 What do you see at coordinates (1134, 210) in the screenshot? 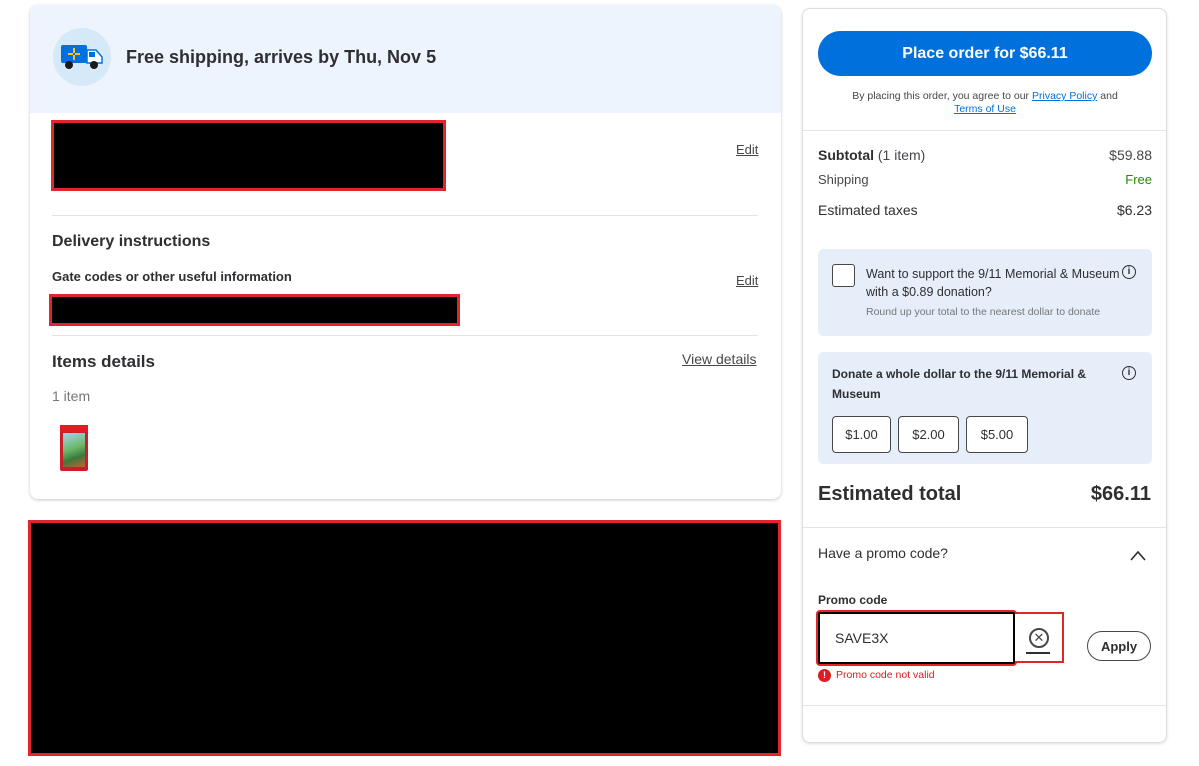
I see `taxes-value: $6.23` at bounding box center [1134, 210].